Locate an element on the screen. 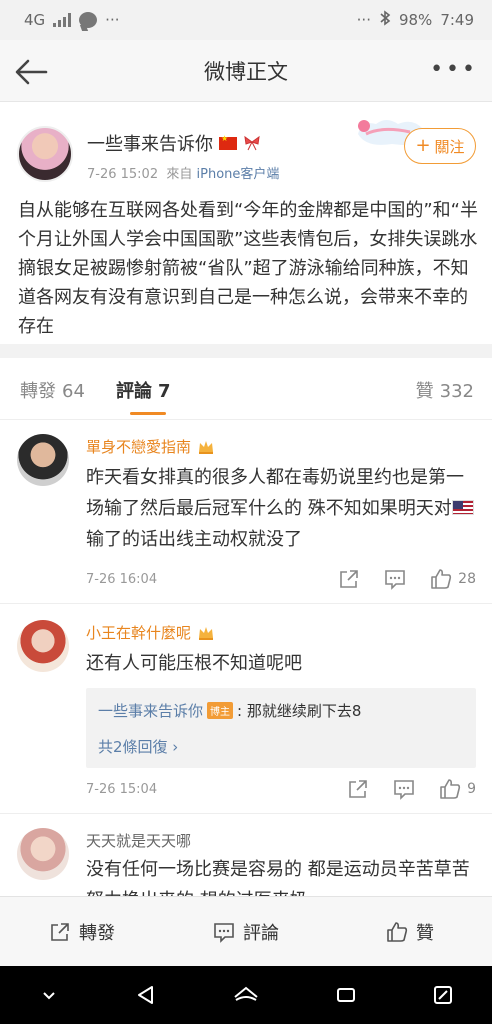 This screenshot has height=1024, width=492. bottom-action-bar: 轉發 評論 贊 is located at coordinates (246, 931).